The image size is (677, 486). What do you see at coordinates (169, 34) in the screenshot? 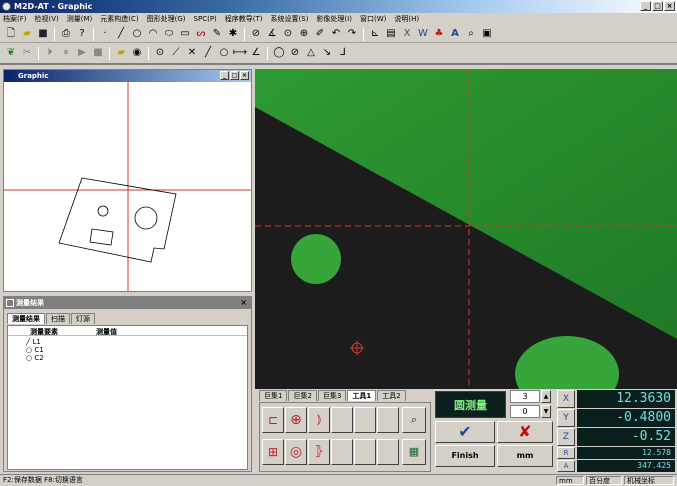
I see `ellipse-icon: ⬭` at bounding box center [169, 34].